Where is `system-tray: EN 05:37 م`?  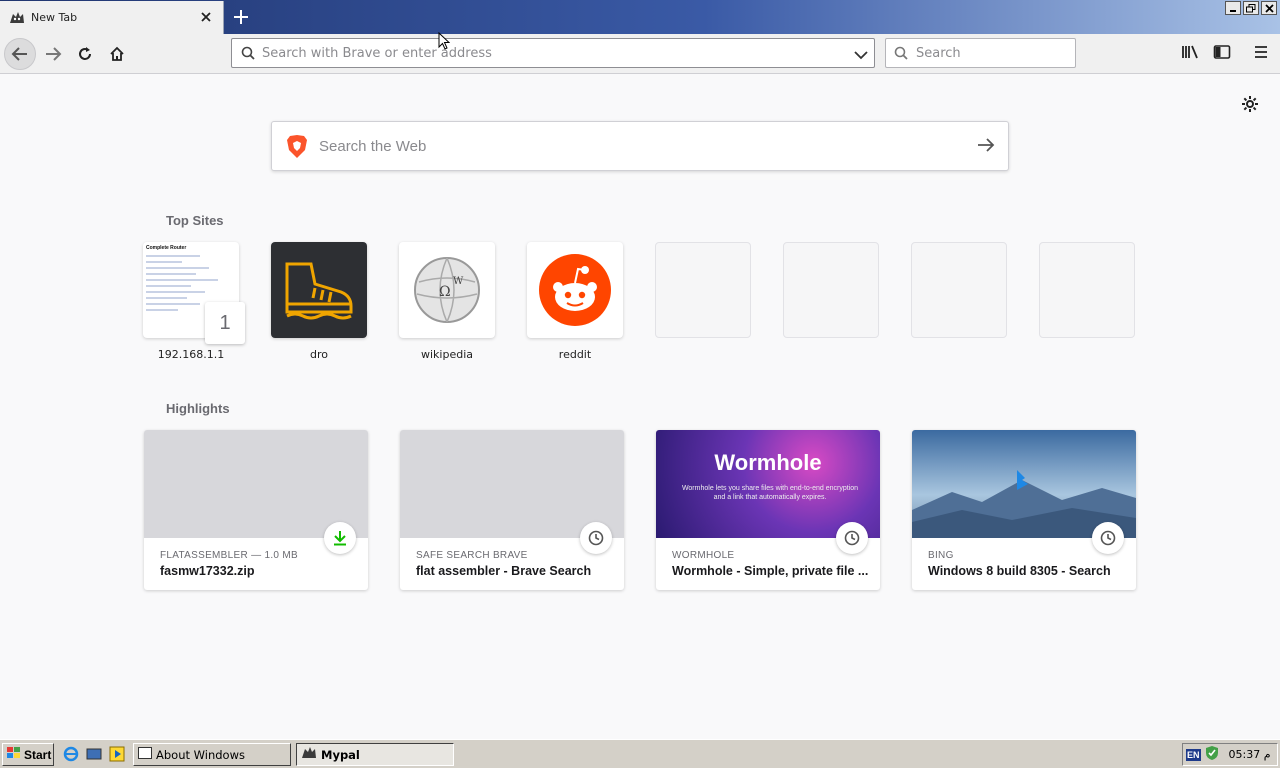
system-tray: EN 05:37 م is located at coordinates (1230, 754).